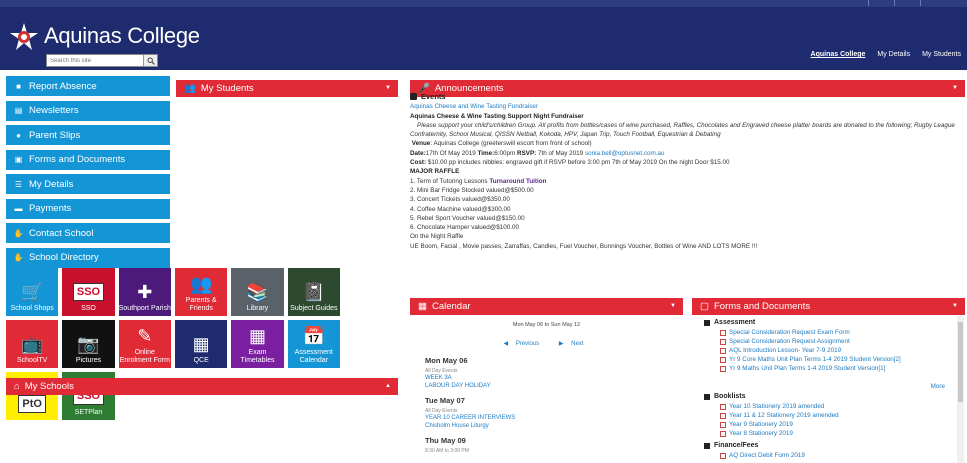  I want to click on document-link: AQL Introduction Lesson- Year 7-9 2019, so click(780, 350).